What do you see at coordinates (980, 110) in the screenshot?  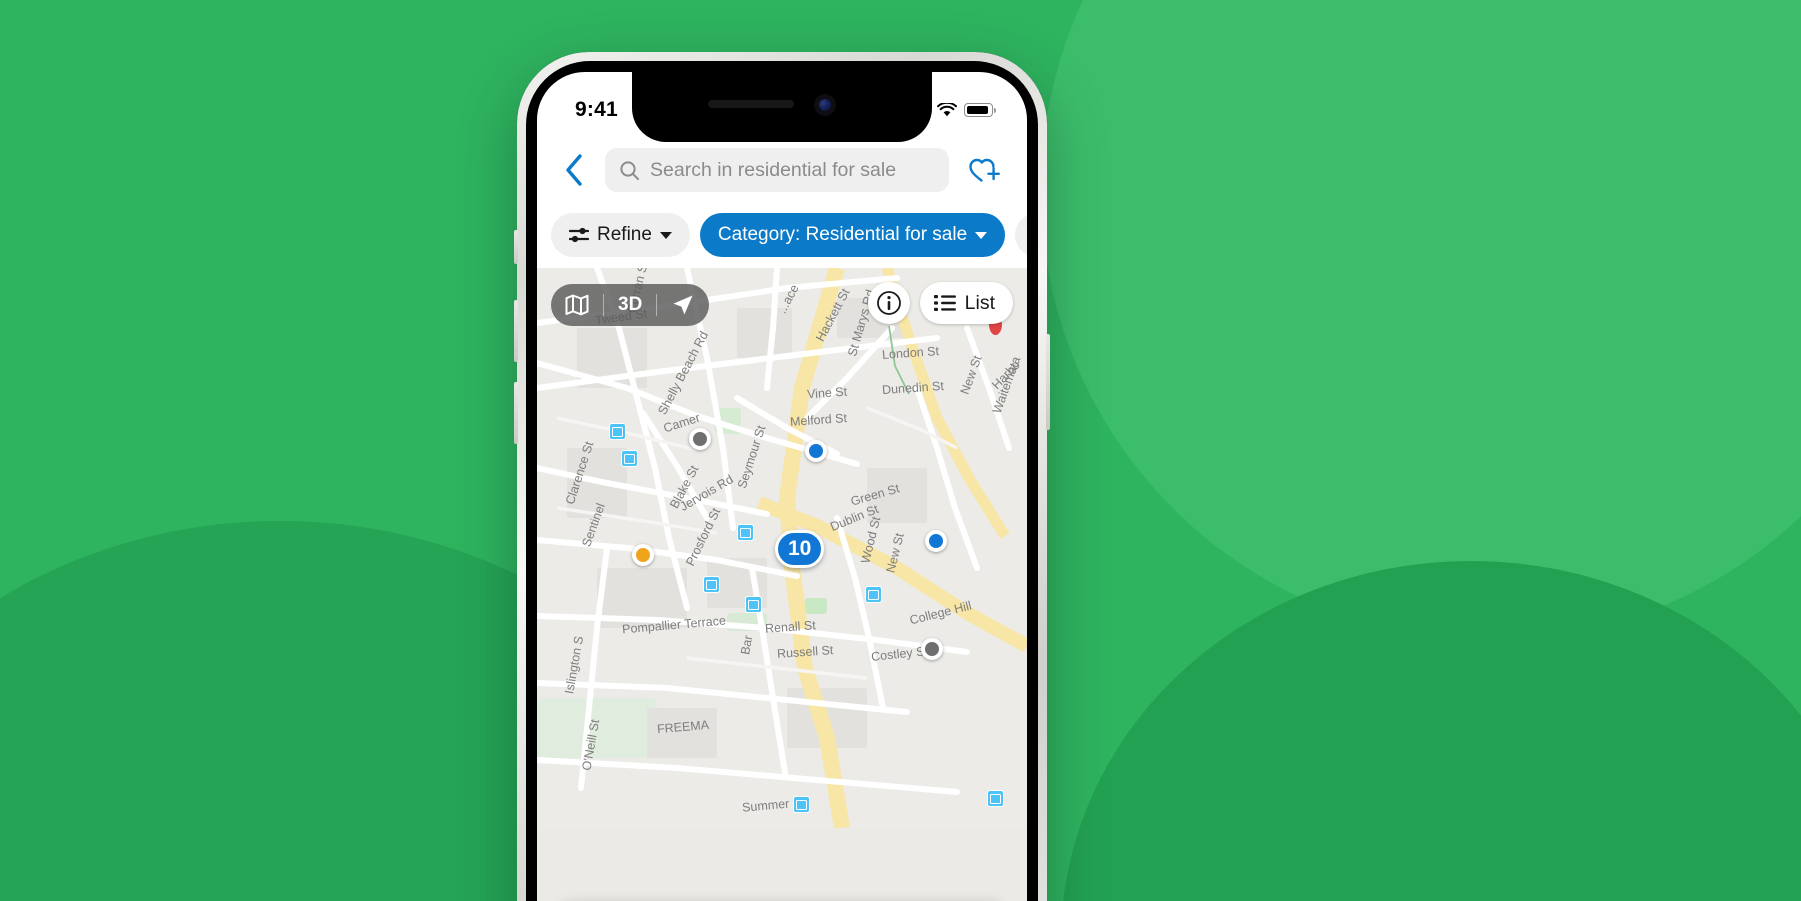 I see `battery-icon` at bounding box center [980, 110].